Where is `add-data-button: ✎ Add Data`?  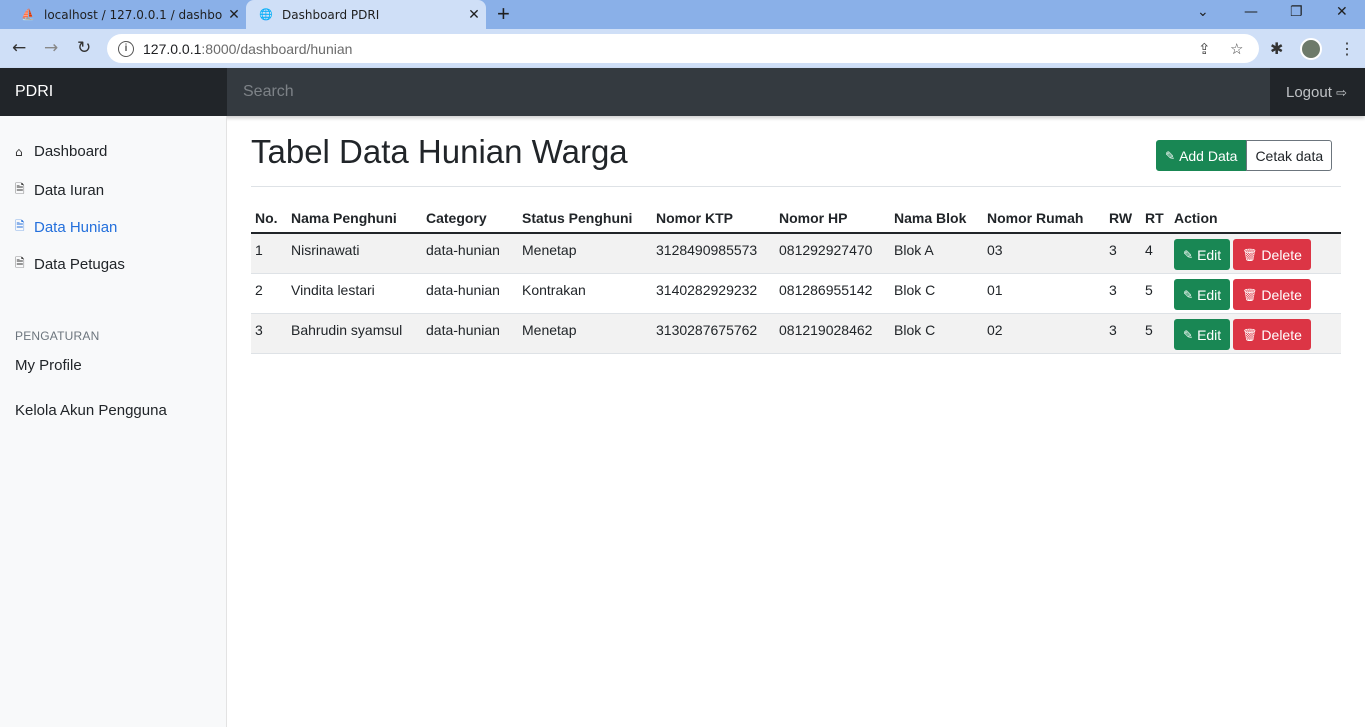
add-data-button: ✎ Add Data is located at coordinates (1201, 155).